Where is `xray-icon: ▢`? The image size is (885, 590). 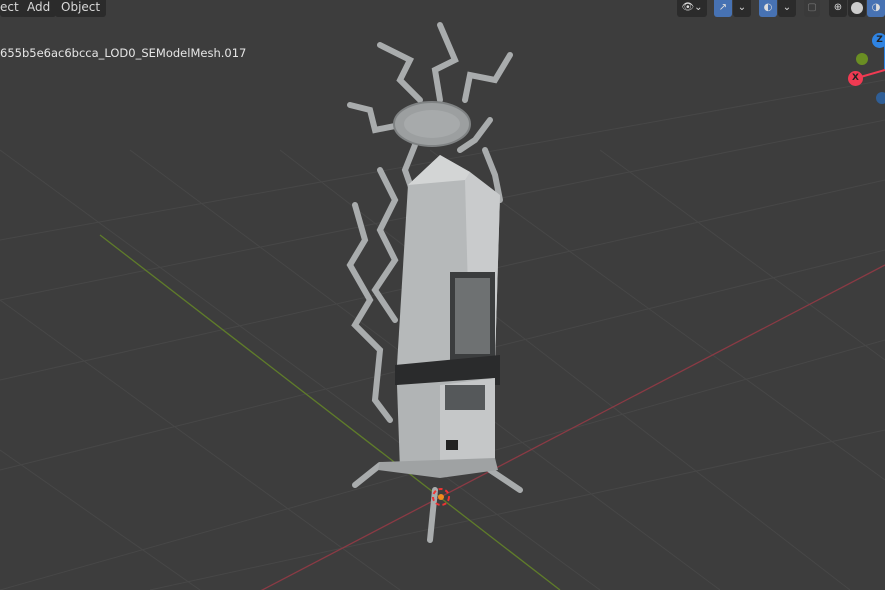 xray-icon: ▢ is located at coordinates (812, 8).